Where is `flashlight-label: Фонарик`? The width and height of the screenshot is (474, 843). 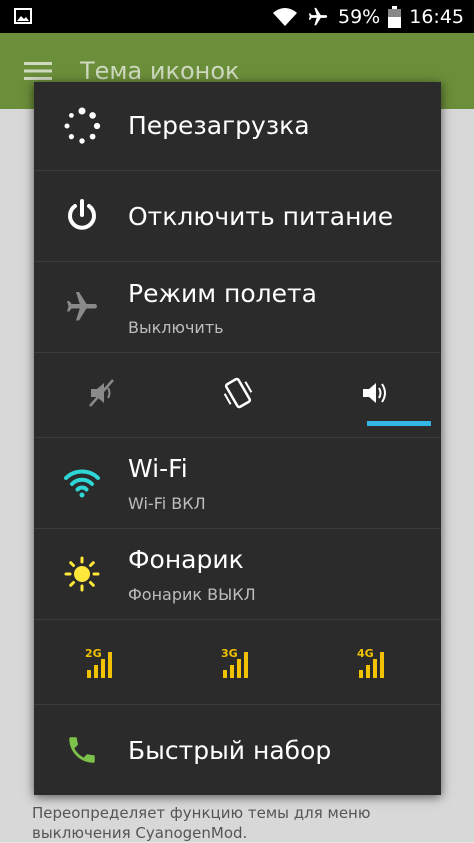
flashlight-label: Фонарик is located at coordinates (186, 559).